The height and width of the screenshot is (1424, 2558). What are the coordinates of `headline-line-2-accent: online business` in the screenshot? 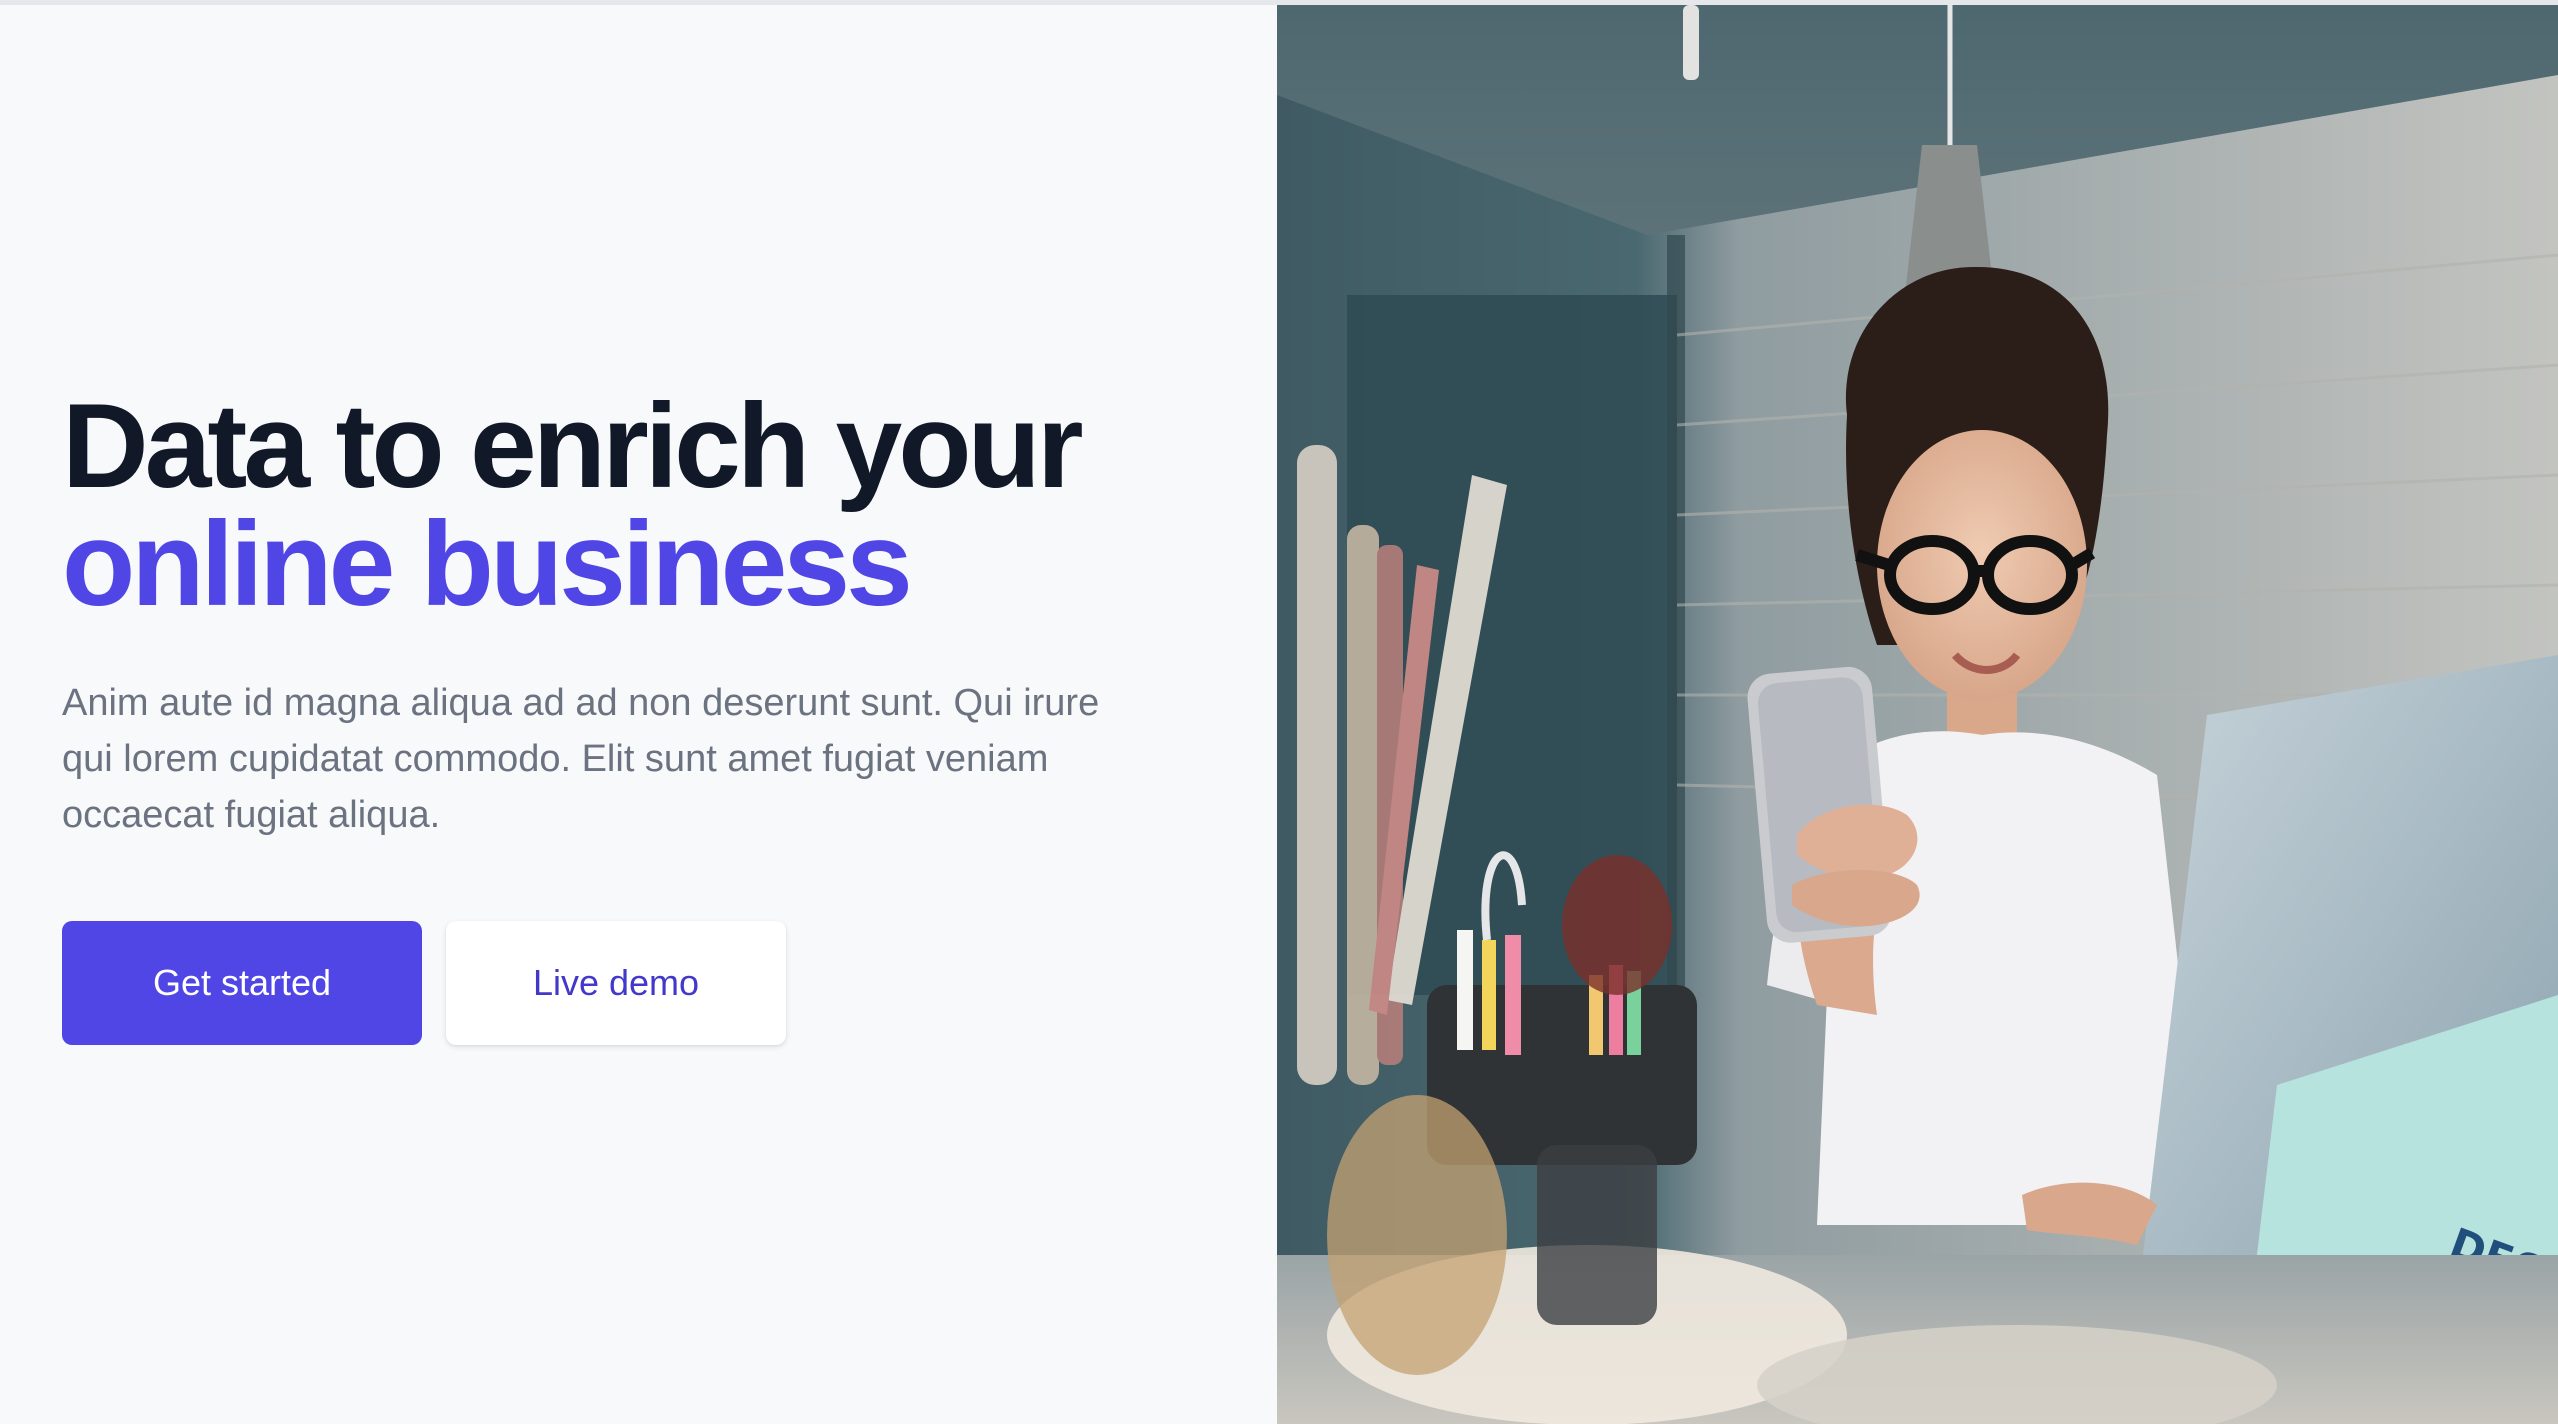 It's located at (487, 564).